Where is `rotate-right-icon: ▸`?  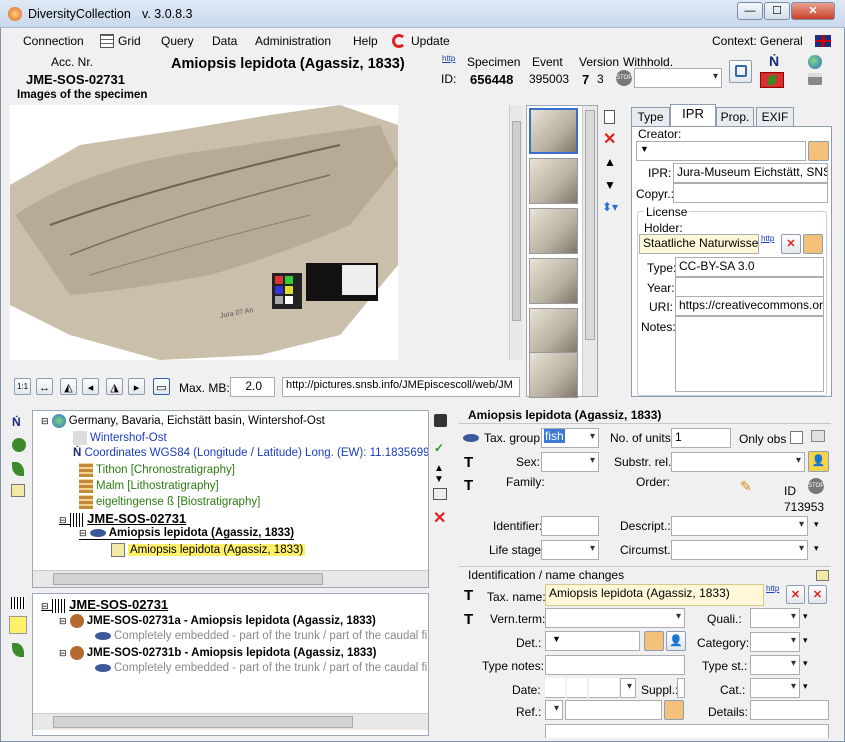 rotate-right-icon: ▸ is located at coordinates (136, 386).